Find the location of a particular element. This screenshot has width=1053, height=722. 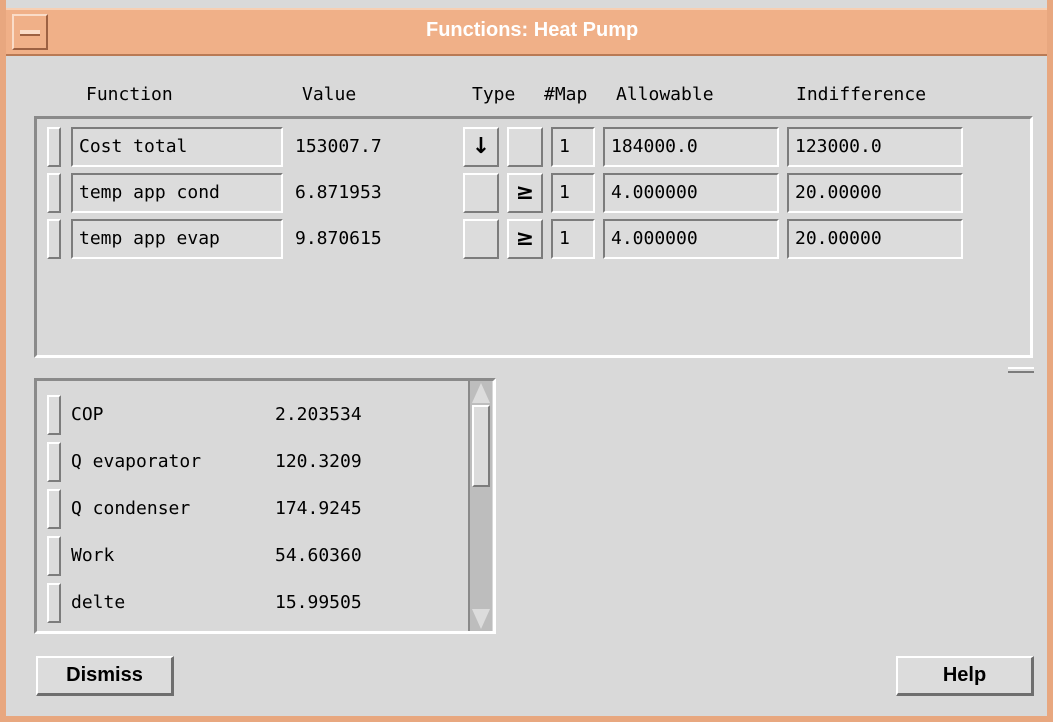

scroll-down-arrow-icon is located at coordinates (481, 619).